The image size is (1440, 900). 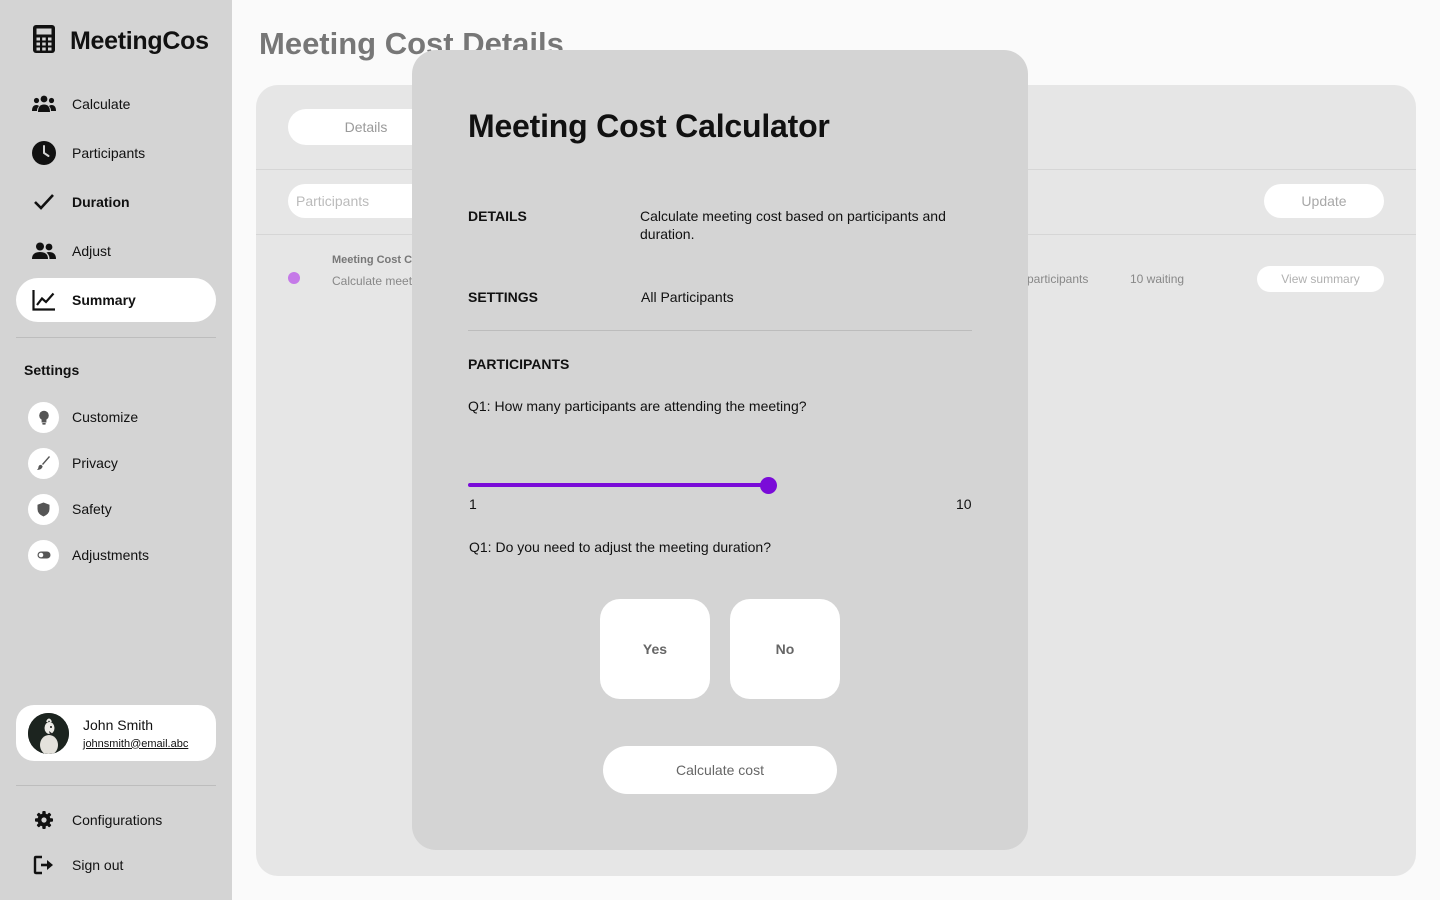 What do you see at coordinates (44, 820) in the screenshot?
I see `gear-icon` at bounding box center [44, 820].